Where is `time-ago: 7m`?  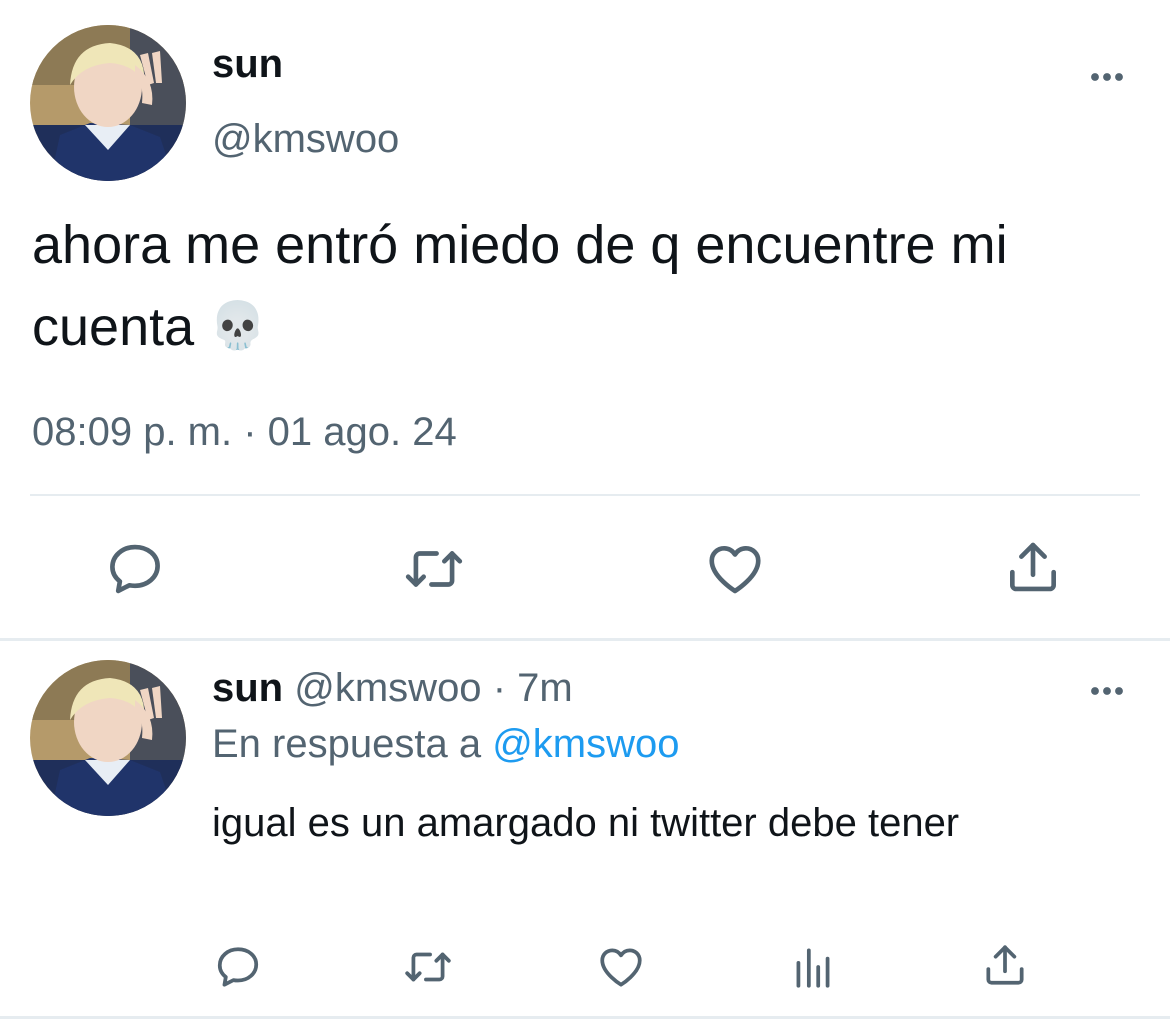
time-ago: 7m is located at coordinates (545, 688).